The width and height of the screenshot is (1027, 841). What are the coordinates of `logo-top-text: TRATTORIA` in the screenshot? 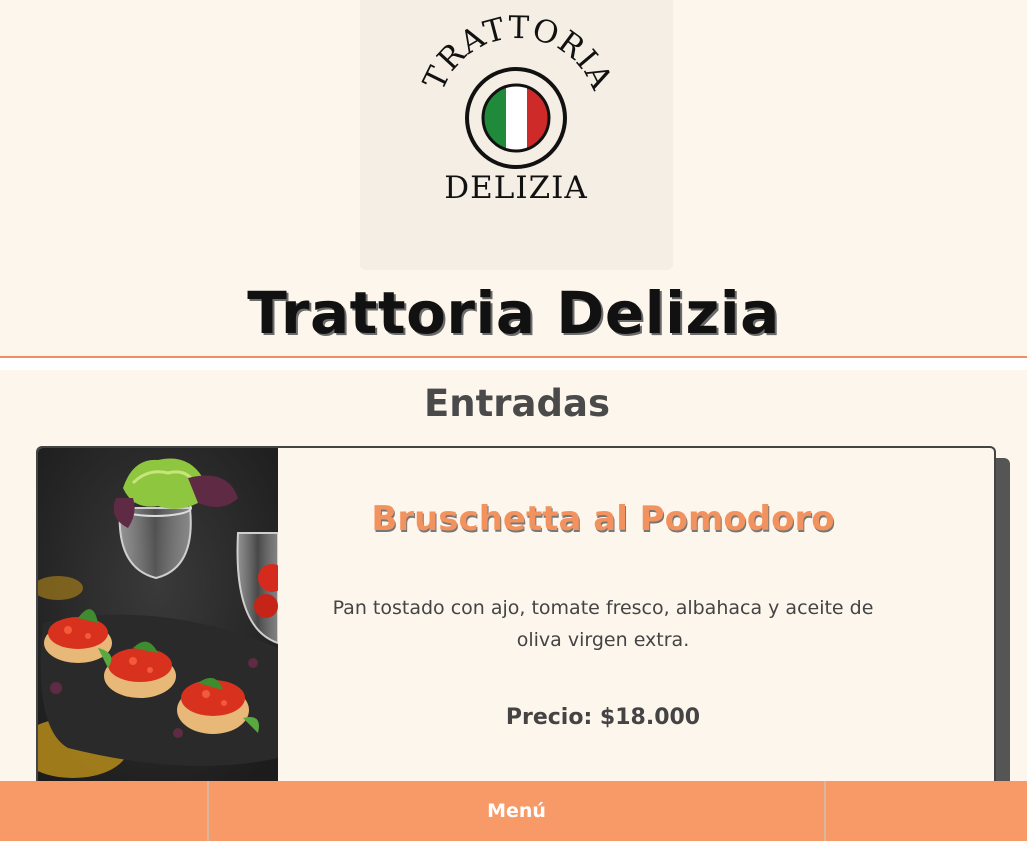 It's located at (517, 53).